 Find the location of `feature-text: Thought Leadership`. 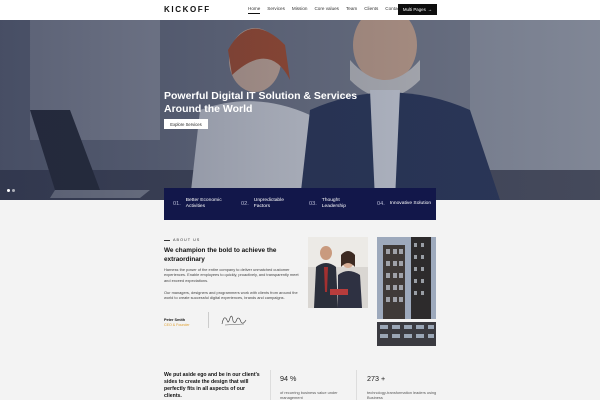

feature-text: Thought Leadership is located at coordinates (333, 203).